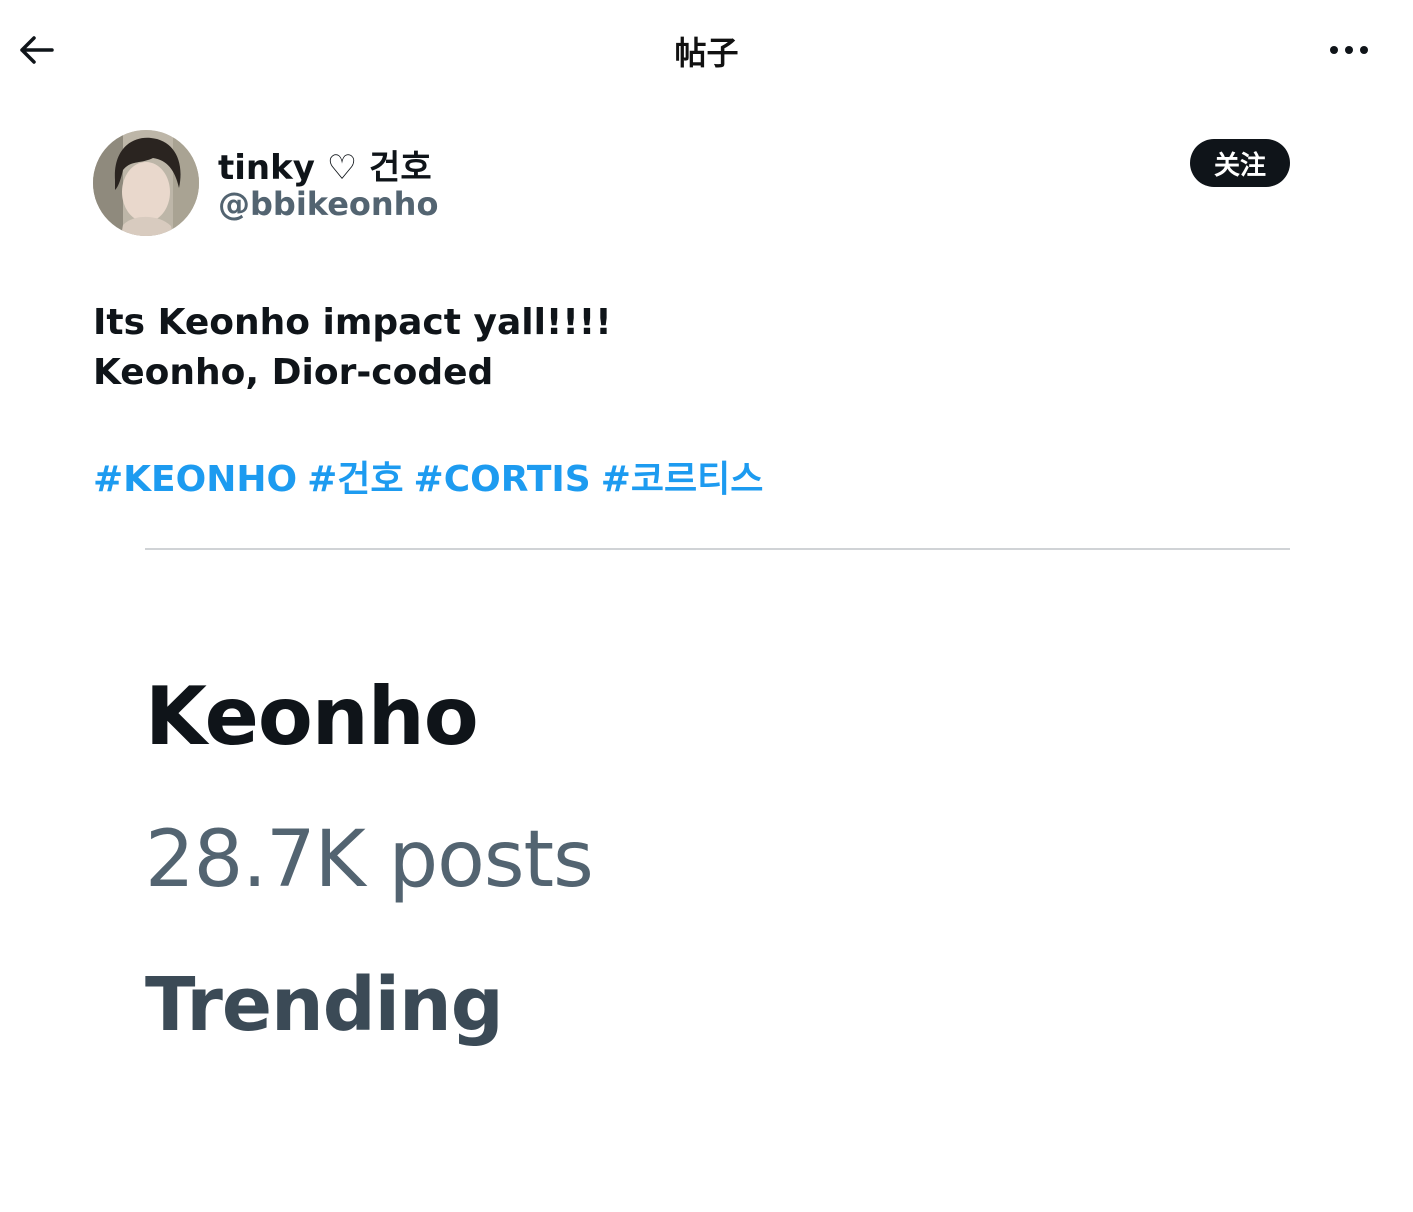 This screenshot has width=1413, height=1212. I want to click on author-handle: @bbikeonho, so click(328, 204).